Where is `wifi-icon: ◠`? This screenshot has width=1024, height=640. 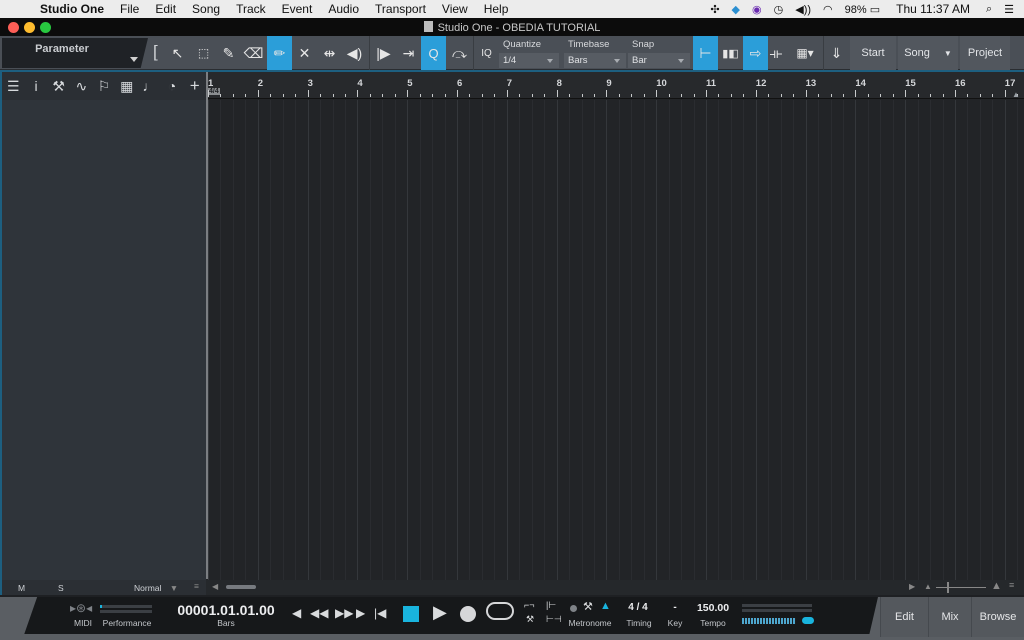
wifi-icon: ◠ is located at coordinates (828, 9).